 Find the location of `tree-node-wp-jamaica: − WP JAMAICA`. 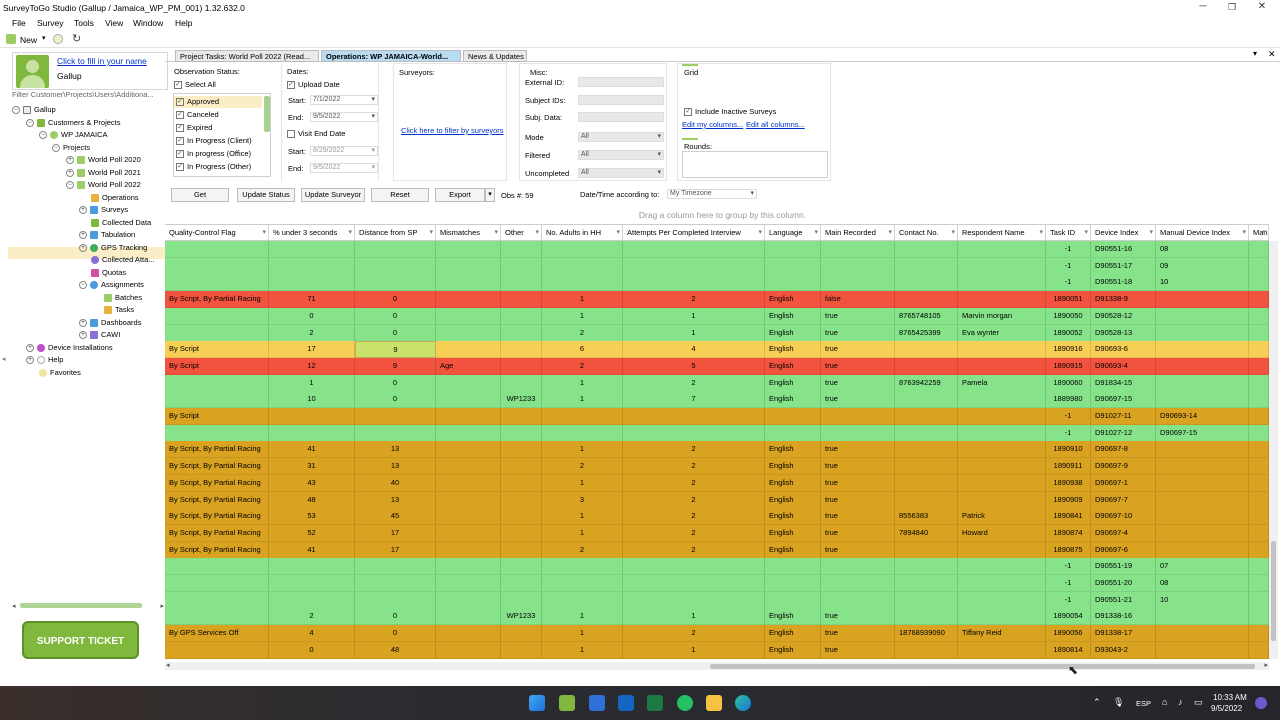

tree-node-wp-jamaica: − WP JAMAICA is located at coordinates (73, 135).